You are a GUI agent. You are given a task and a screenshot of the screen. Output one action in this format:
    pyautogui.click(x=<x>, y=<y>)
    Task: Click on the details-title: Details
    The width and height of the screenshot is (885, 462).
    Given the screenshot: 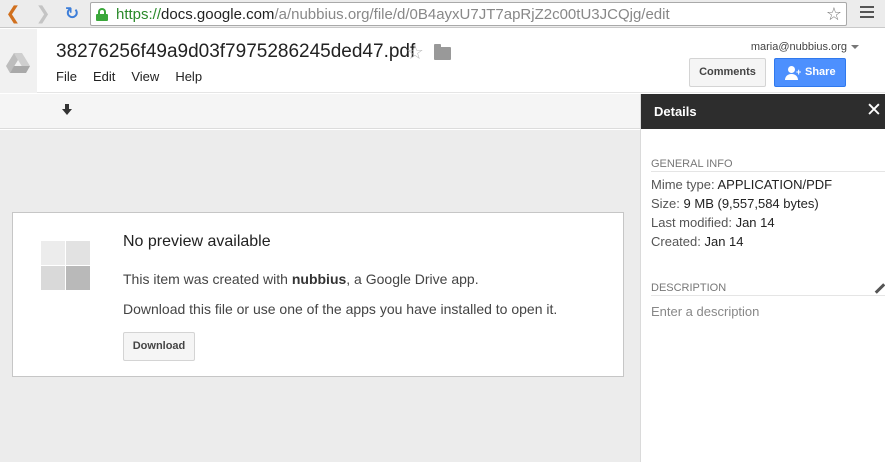 What is the action you would take?
    pyautogui.click(x=675, y=111)
    